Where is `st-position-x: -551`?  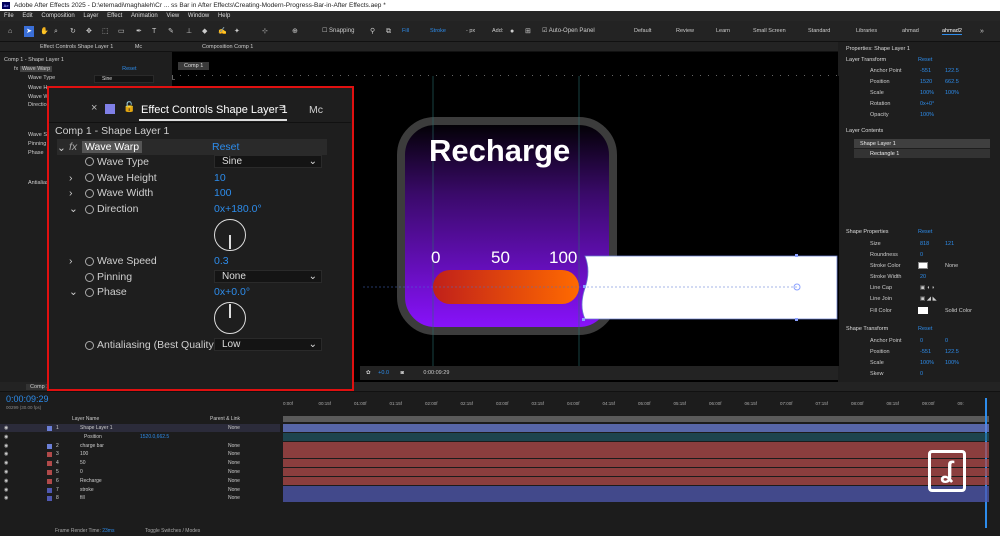
st-position-x: -551 is located at coordinates (925, 352).